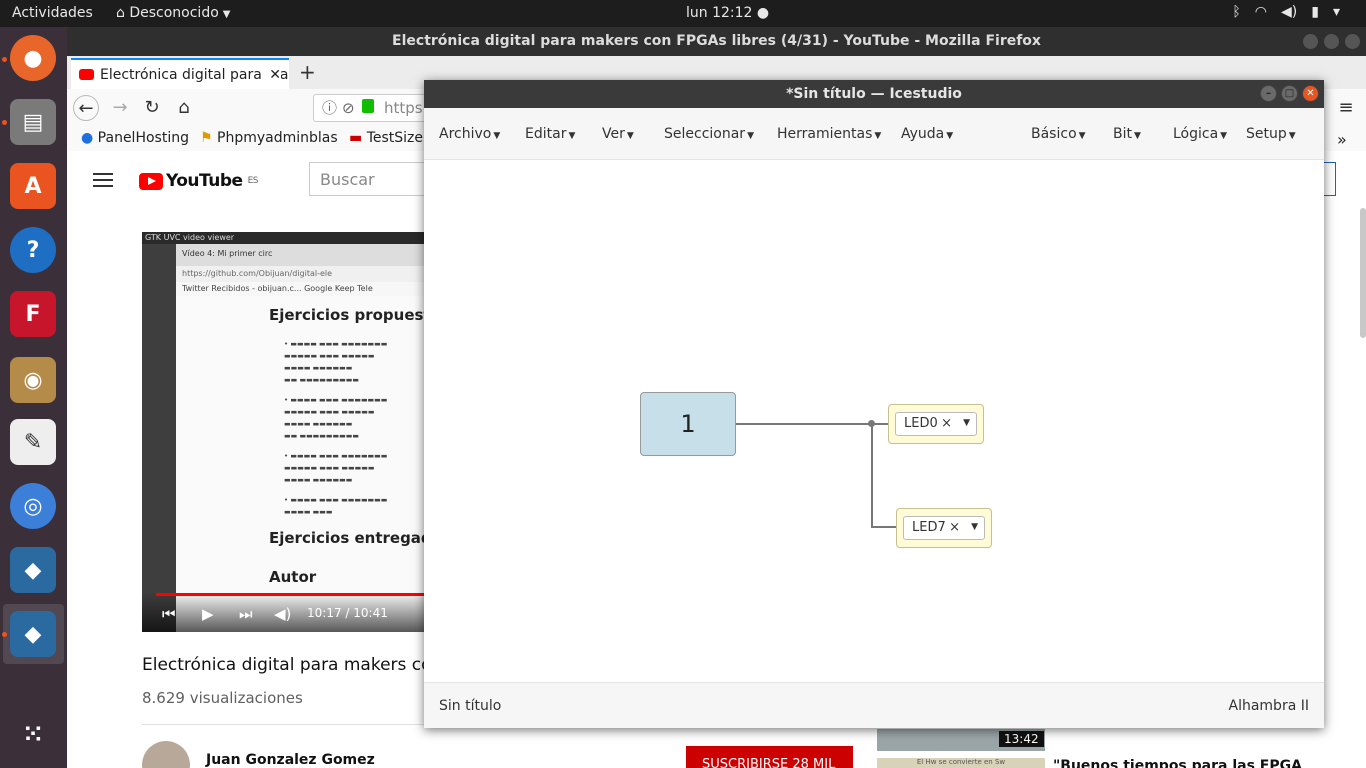  Describe the element at coordinates (355, 538) in the screenshot. I see `video-heading: Ejercicios entregado` at that location.